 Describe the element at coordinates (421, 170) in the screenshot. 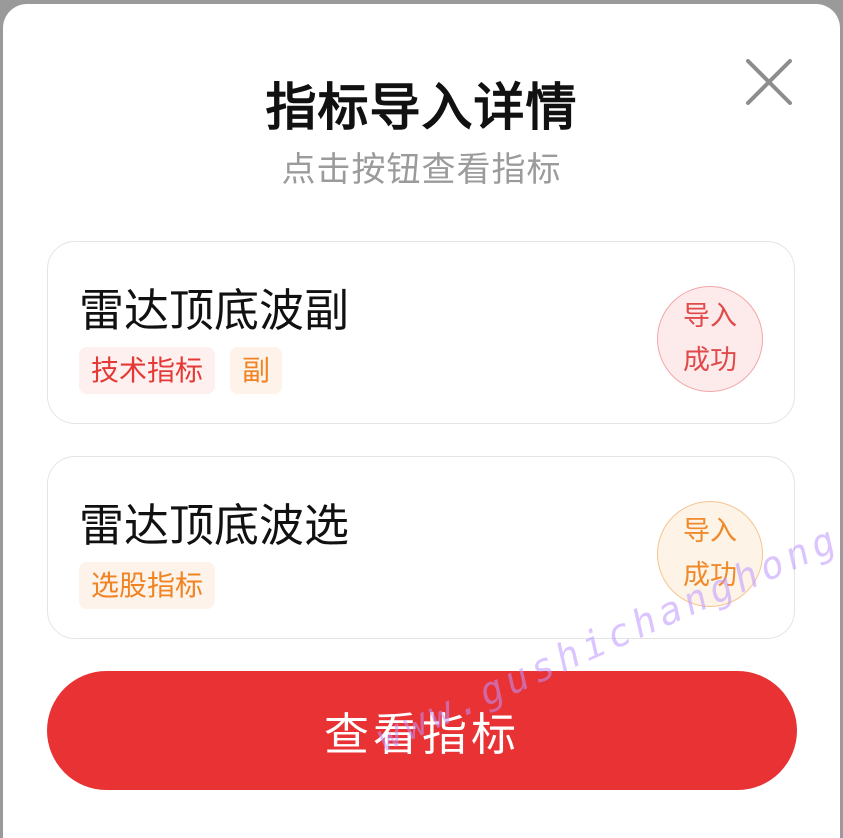

I see `dialog-subtitle: 点击按钮查看指标` at that location.